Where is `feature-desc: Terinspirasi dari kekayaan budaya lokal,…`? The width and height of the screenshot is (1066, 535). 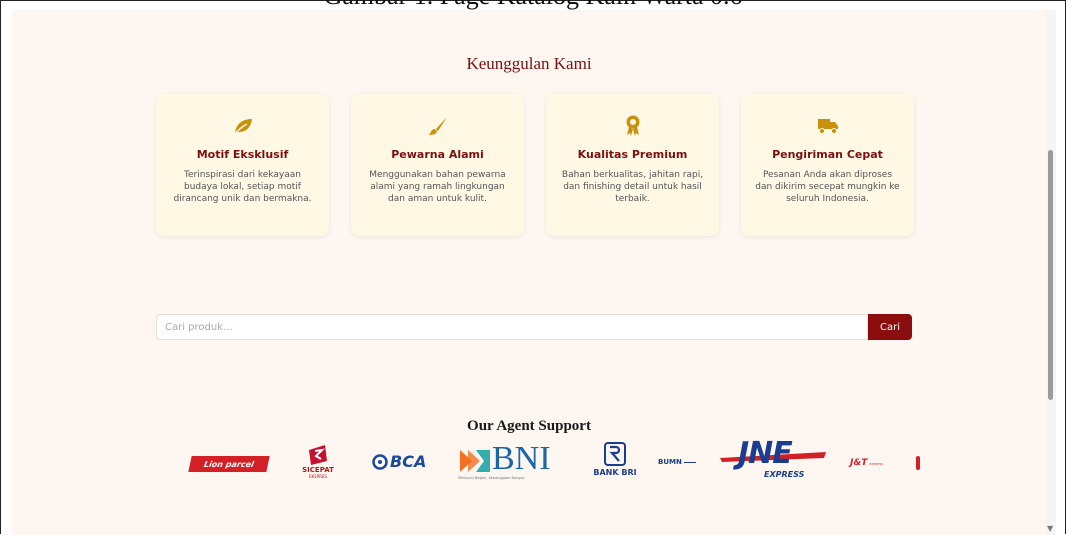
feature-desc: Terinspirasi dari kekayaan budaya lokal,… is located at coordinates (242, 187).